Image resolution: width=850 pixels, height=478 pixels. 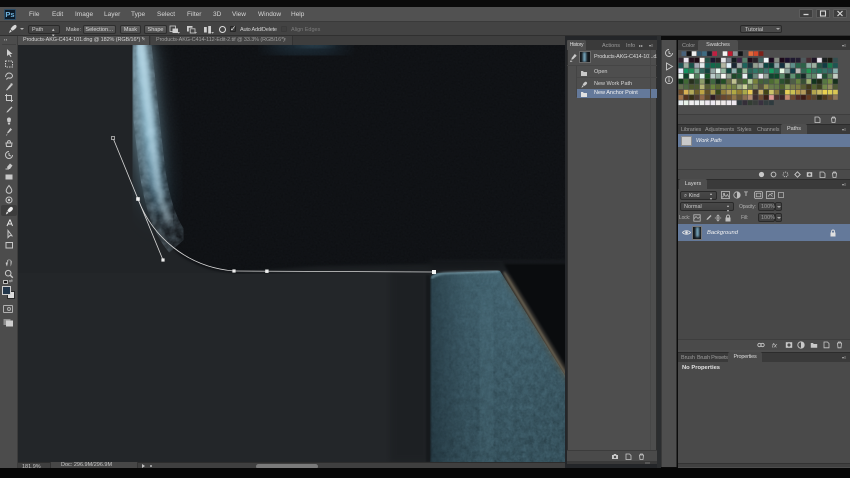 What do you see at coordinates (775, 346) in the screenshot?
I see `svg-text: fx` at bounding box center [775, 346].